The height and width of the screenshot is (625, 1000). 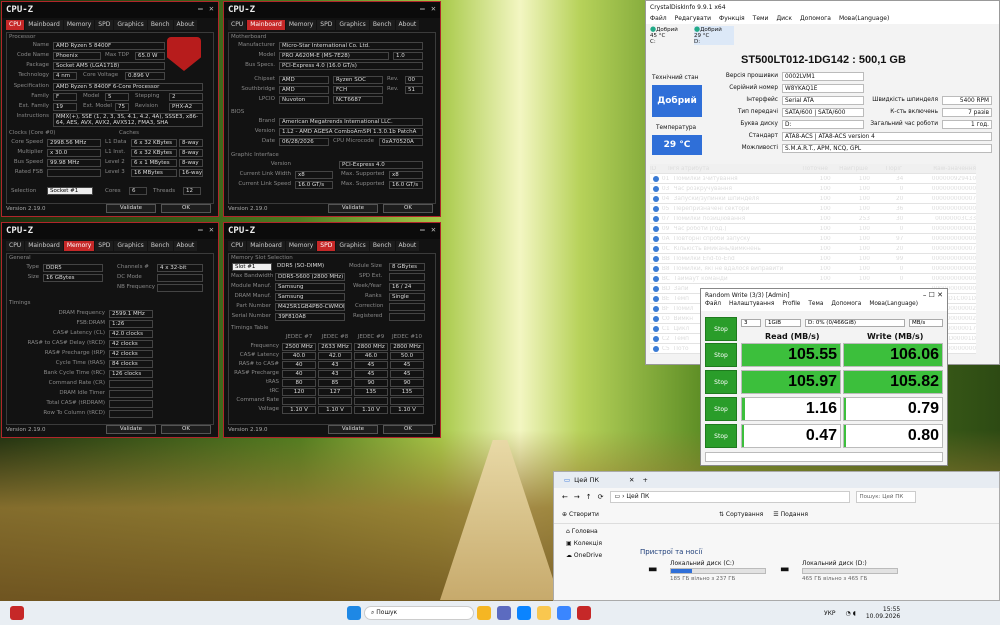 What do you see at coordinates (504, 613) in the screenshot?
I see `task-view-icon` at bounding box center [504, 613].